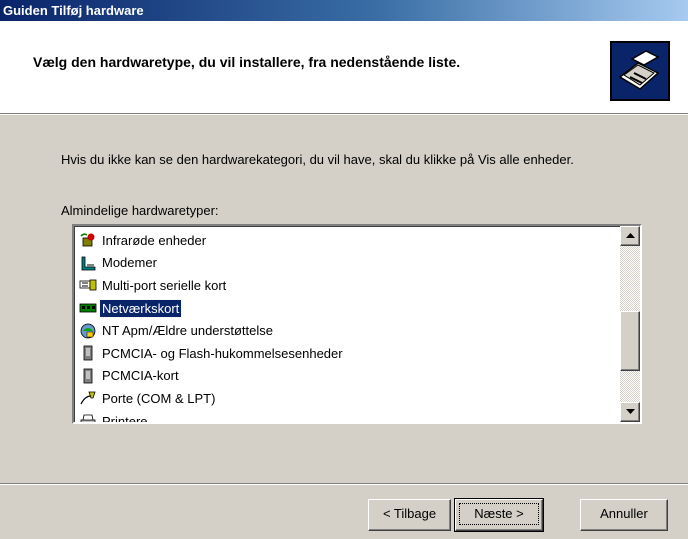  I want to click on list-item-multiport-serial: Multi-port serielle kort, so click(339, 285).